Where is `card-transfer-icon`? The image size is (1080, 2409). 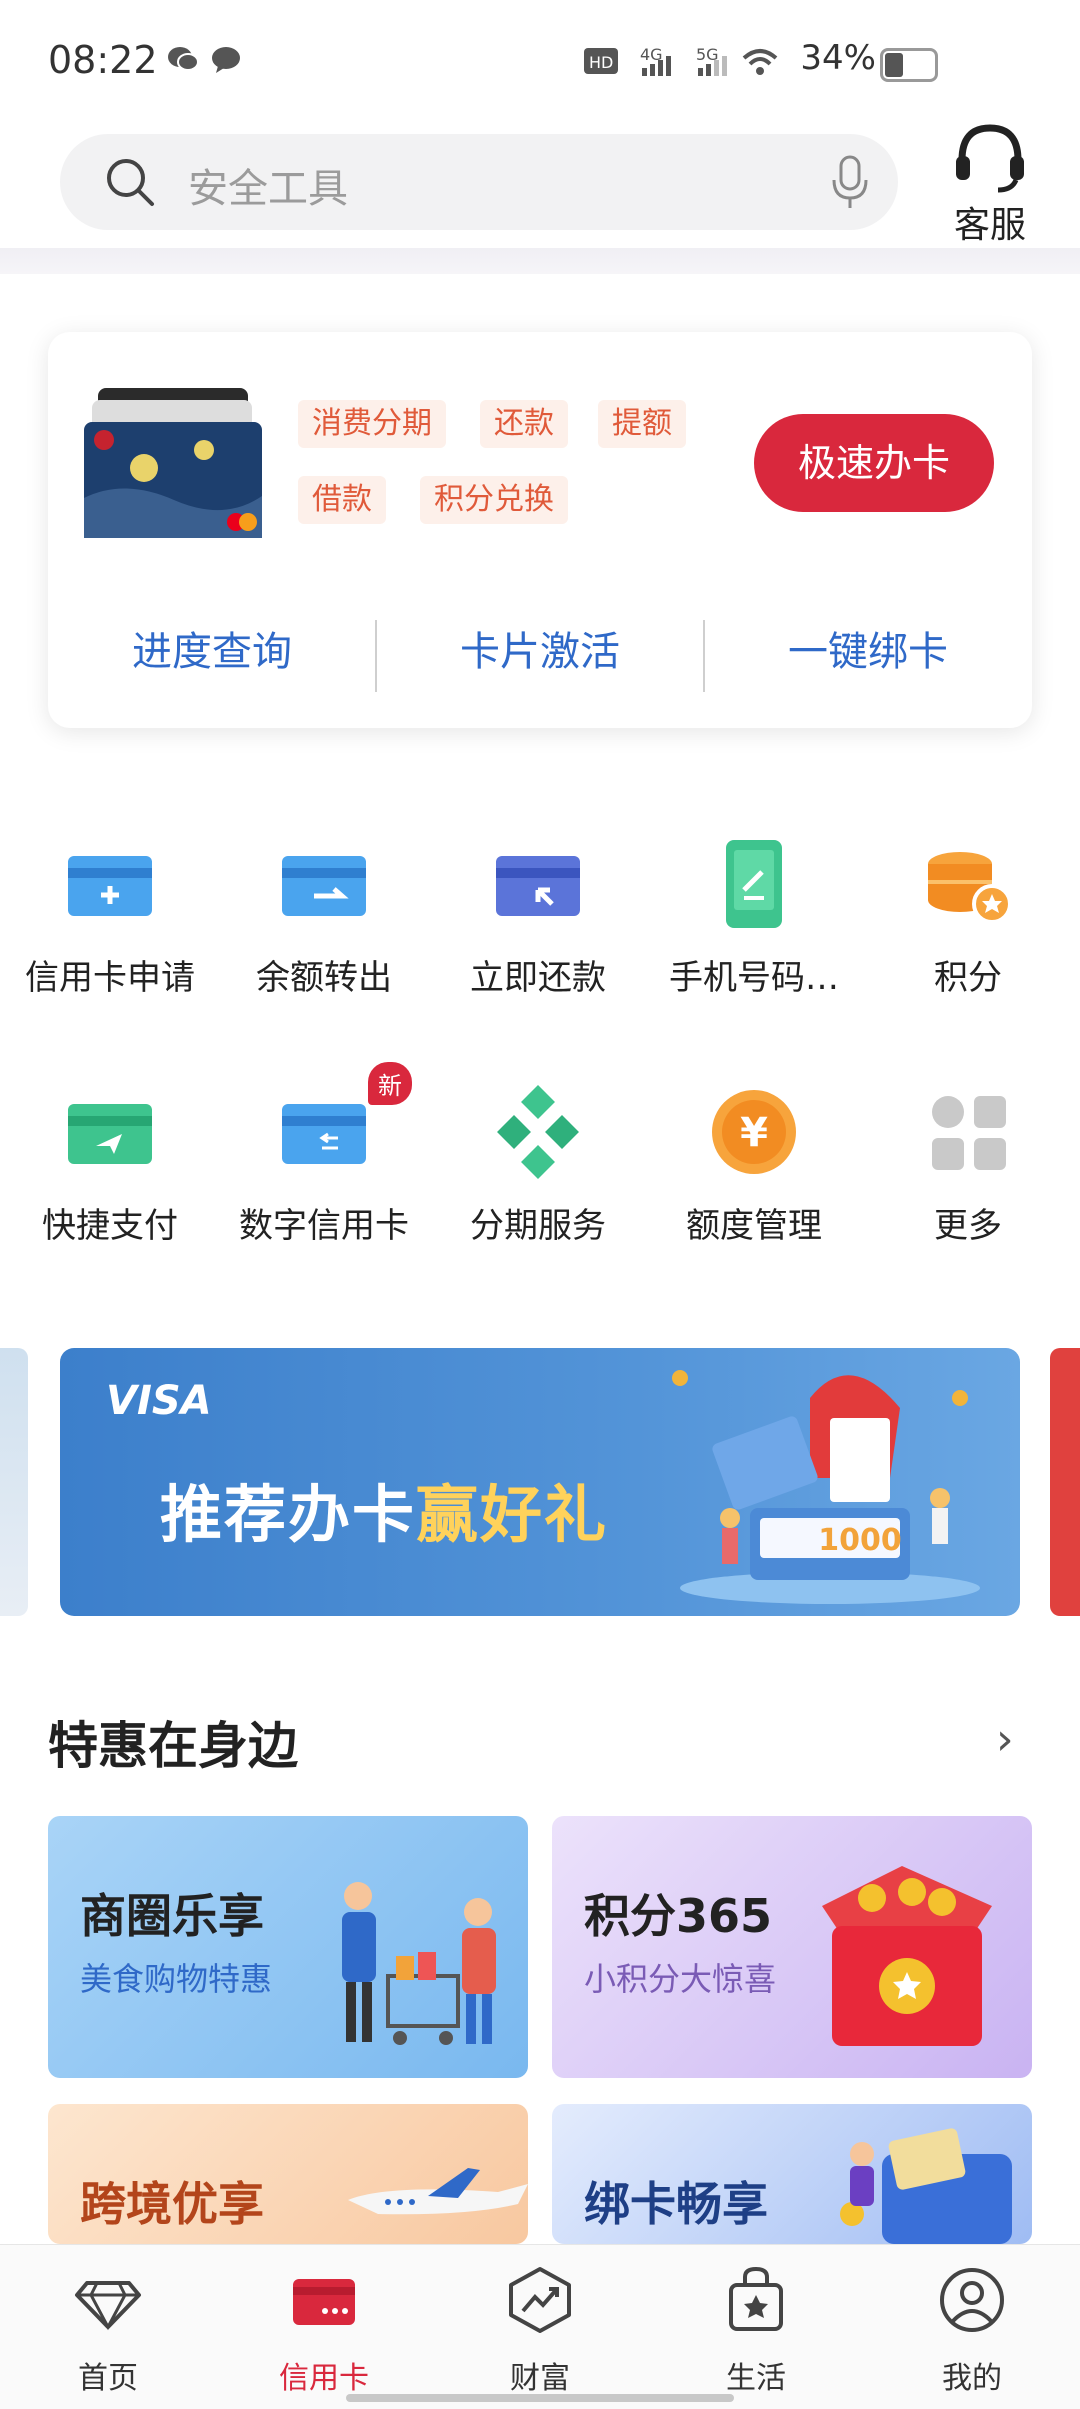
card-transfer-icon is located at coordinates (324, 884).